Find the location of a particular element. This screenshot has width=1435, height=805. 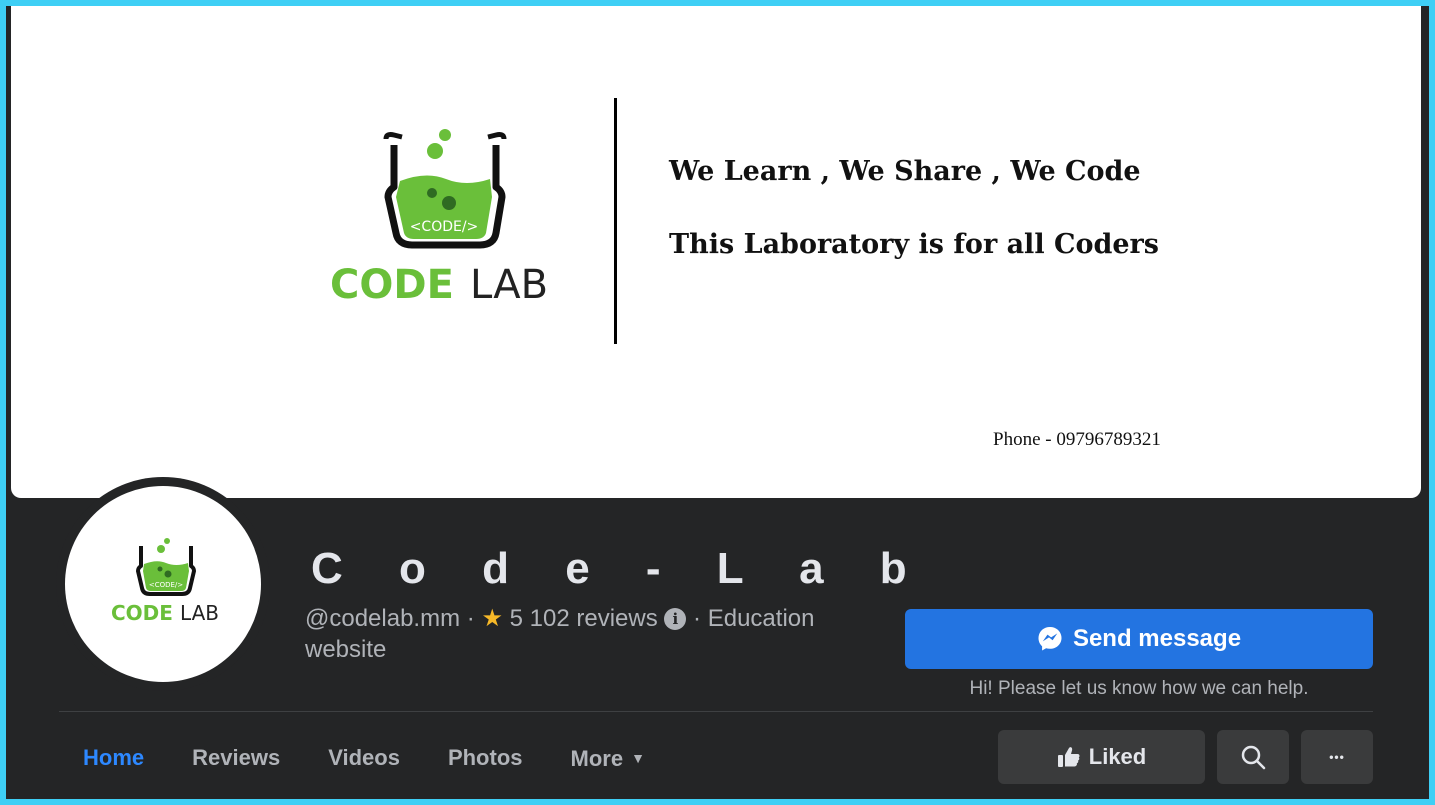

more-dots-icon: ••• is located at coordinates (1337, 757).